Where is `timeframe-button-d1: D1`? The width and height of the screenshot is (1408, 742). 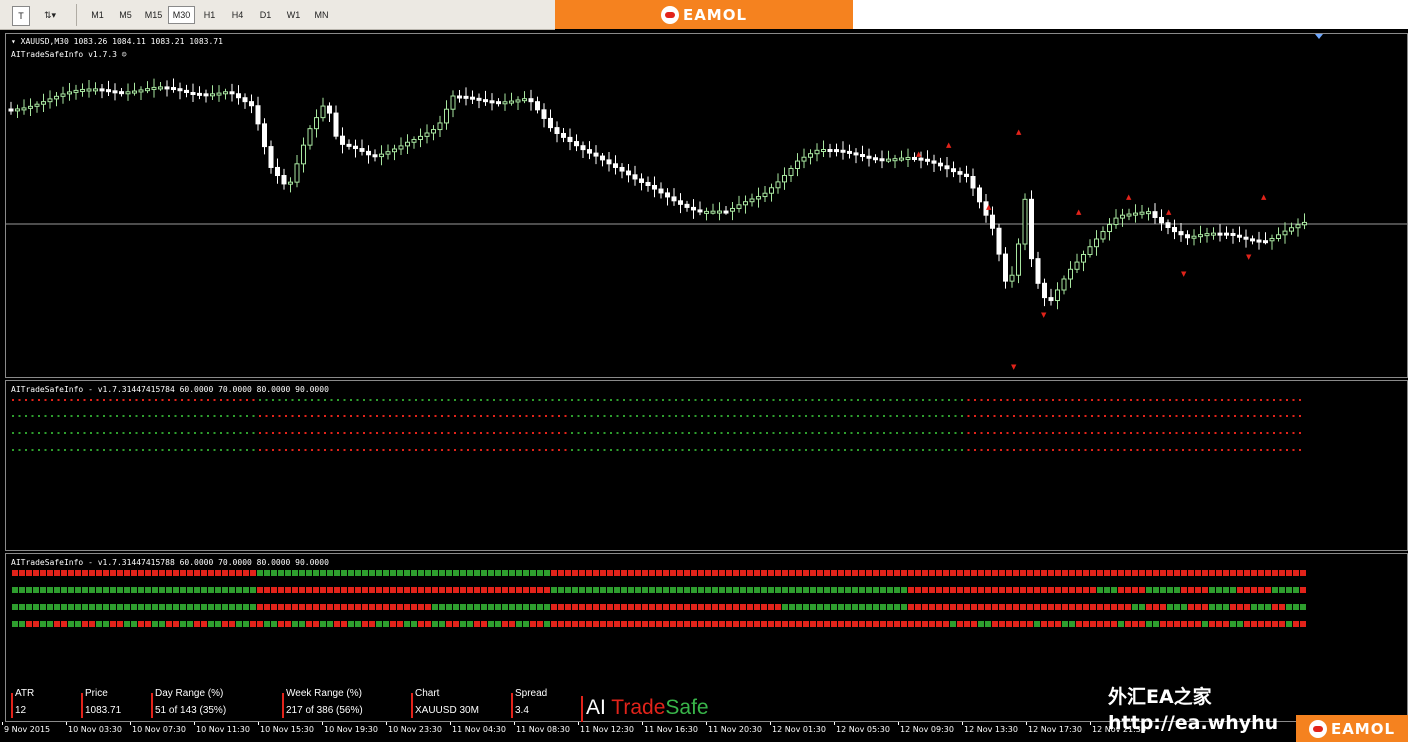 timeframe-button-d1: D1 is located at coordinates (265, 15).